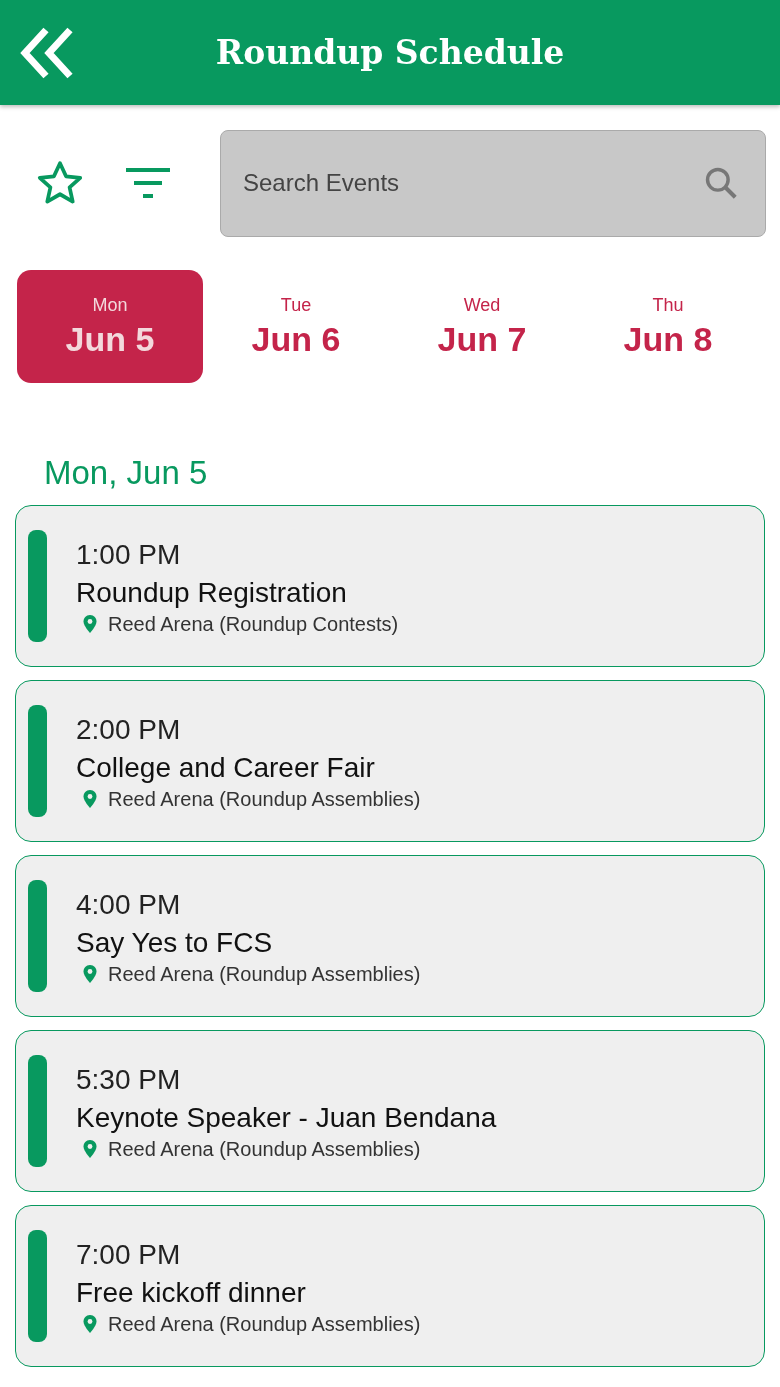 Image resolution: width=780 pixels, height=1387 pixels. What do you see at coordinates (668, 326) in the screenshot?
I see `day-tab: Thu Jun 8` at bounding box center [668, 326].